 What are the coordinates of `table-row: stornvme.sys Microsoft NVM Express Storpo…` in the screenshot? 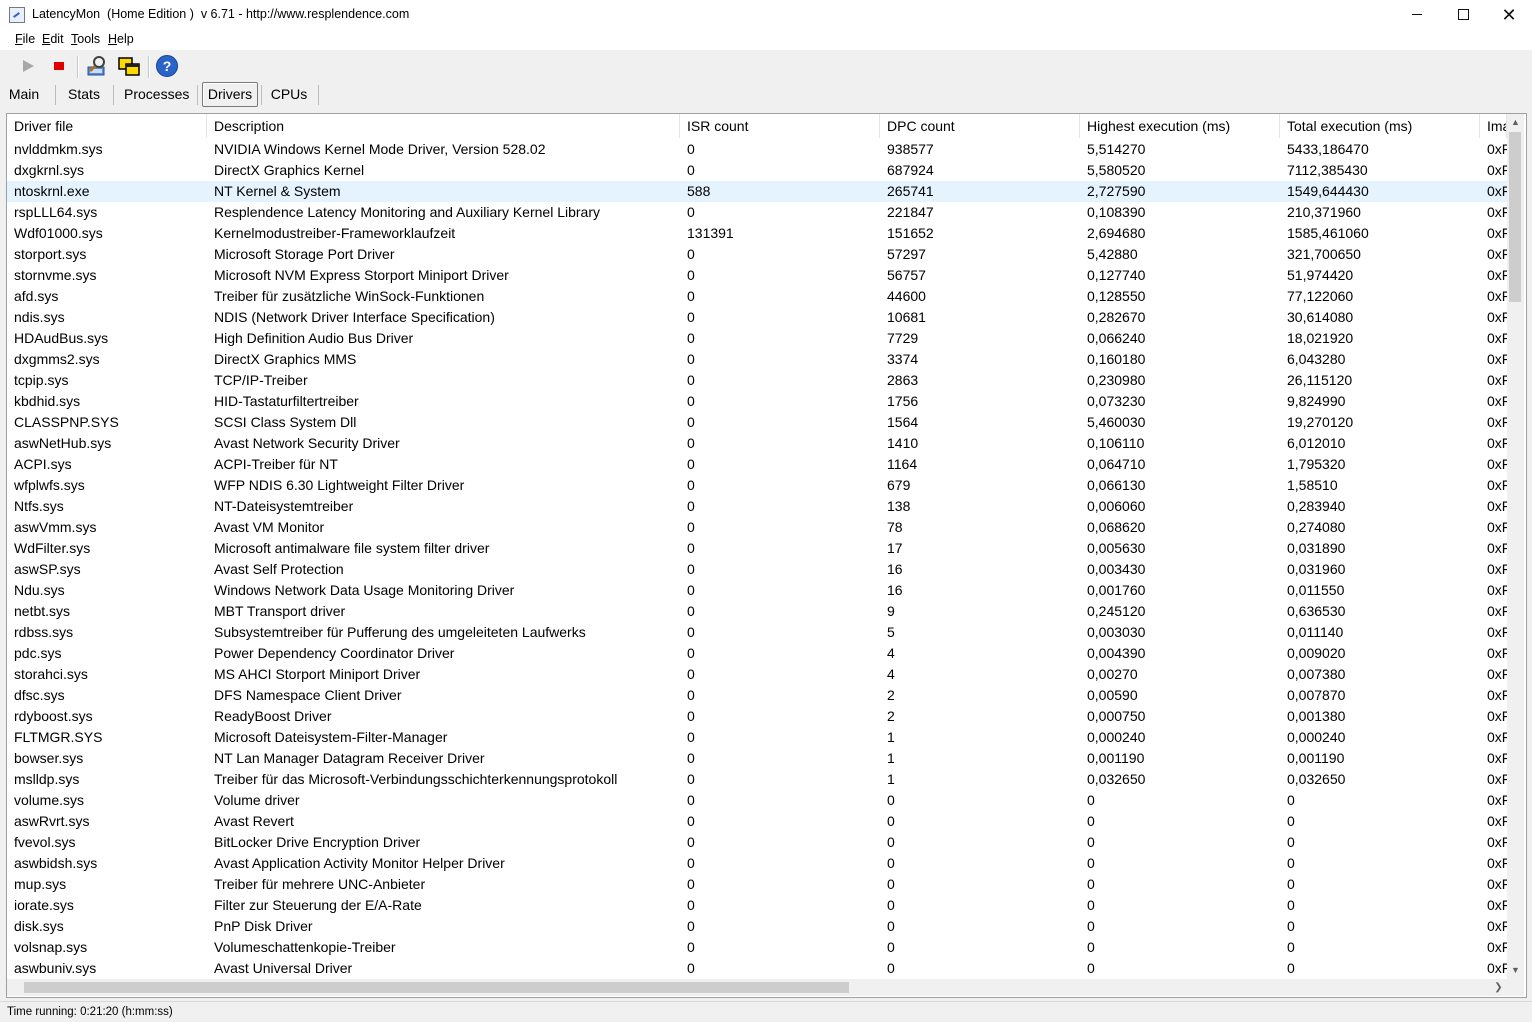 It's located at (757, 275).